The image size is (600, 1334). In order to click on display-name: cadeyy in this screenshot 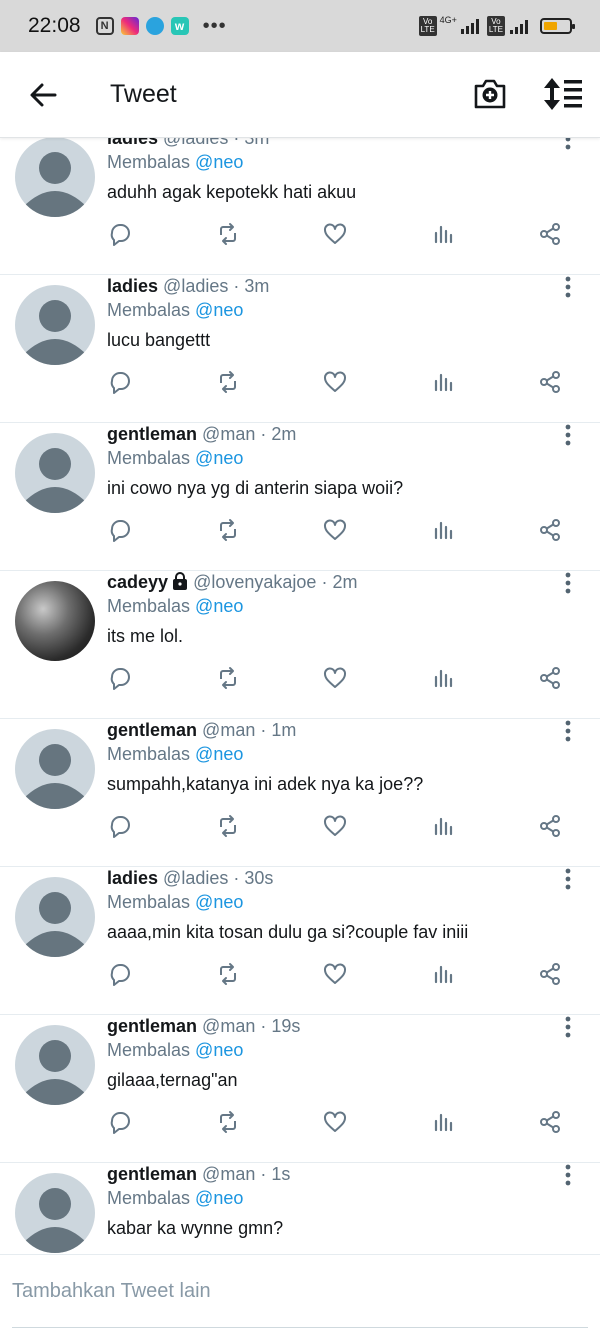, I will do `click(137, 582)`.